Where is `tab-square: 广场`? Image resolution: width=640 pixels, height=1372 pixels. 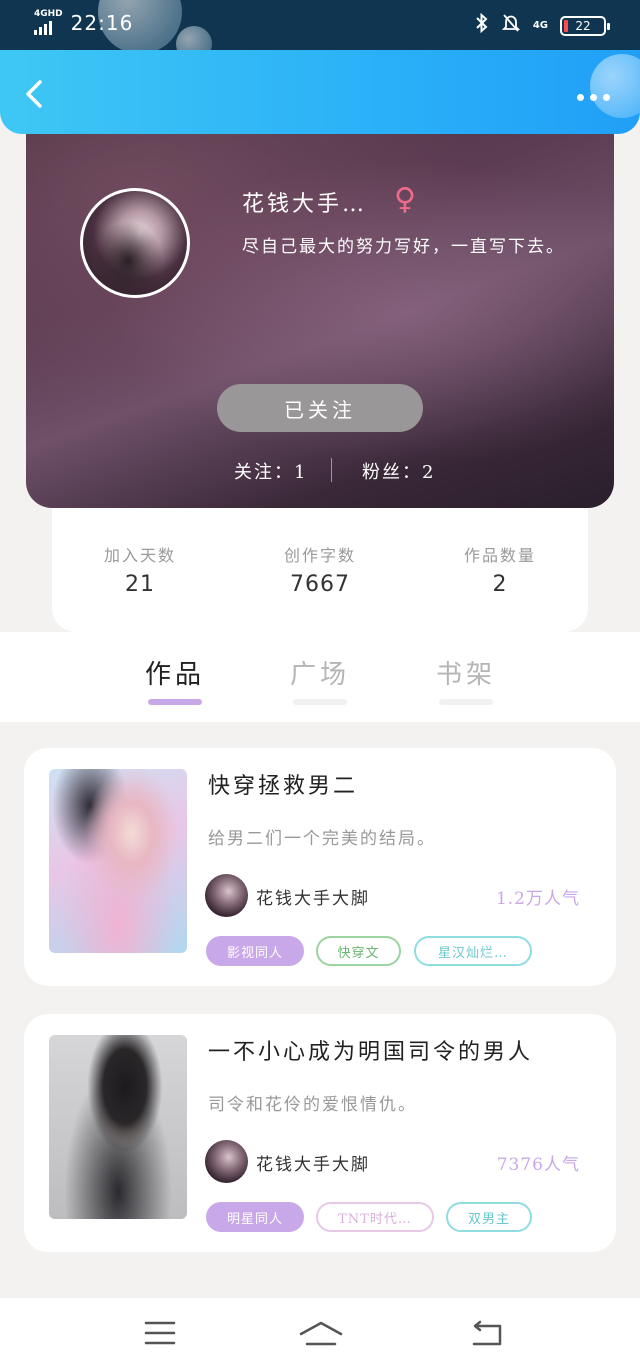
tab-square: 广场 is located at coordinates (320, 679).